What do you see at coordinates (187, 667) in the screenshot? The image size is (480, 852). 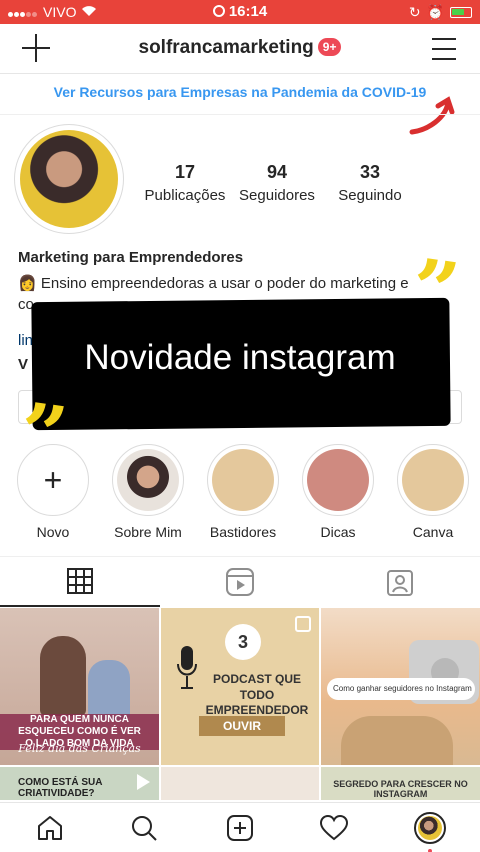 I see `microphone-icon` at bounding box center [187, 667].